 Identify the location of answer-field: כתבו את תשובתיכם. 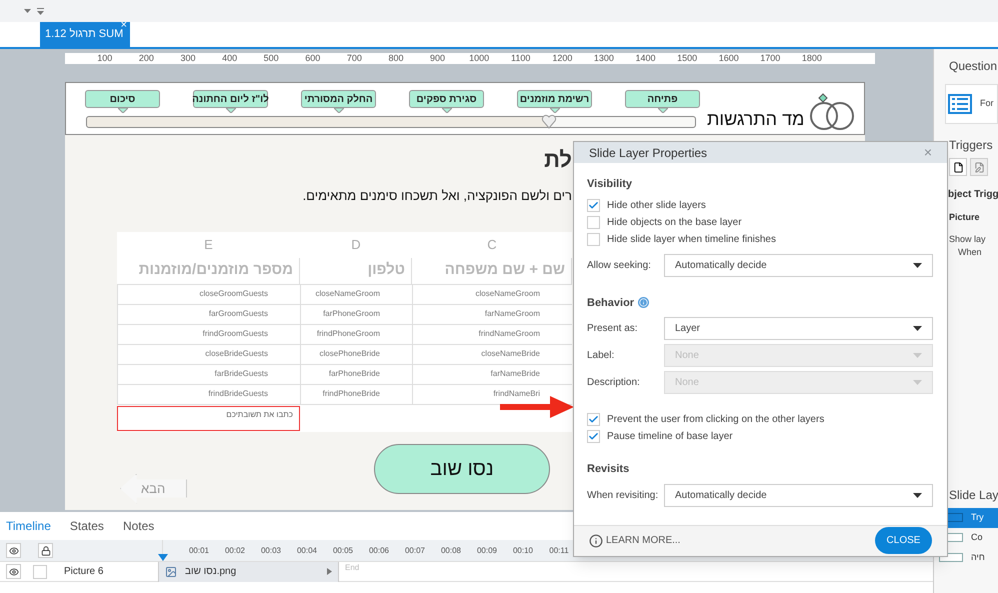
(208, 418).